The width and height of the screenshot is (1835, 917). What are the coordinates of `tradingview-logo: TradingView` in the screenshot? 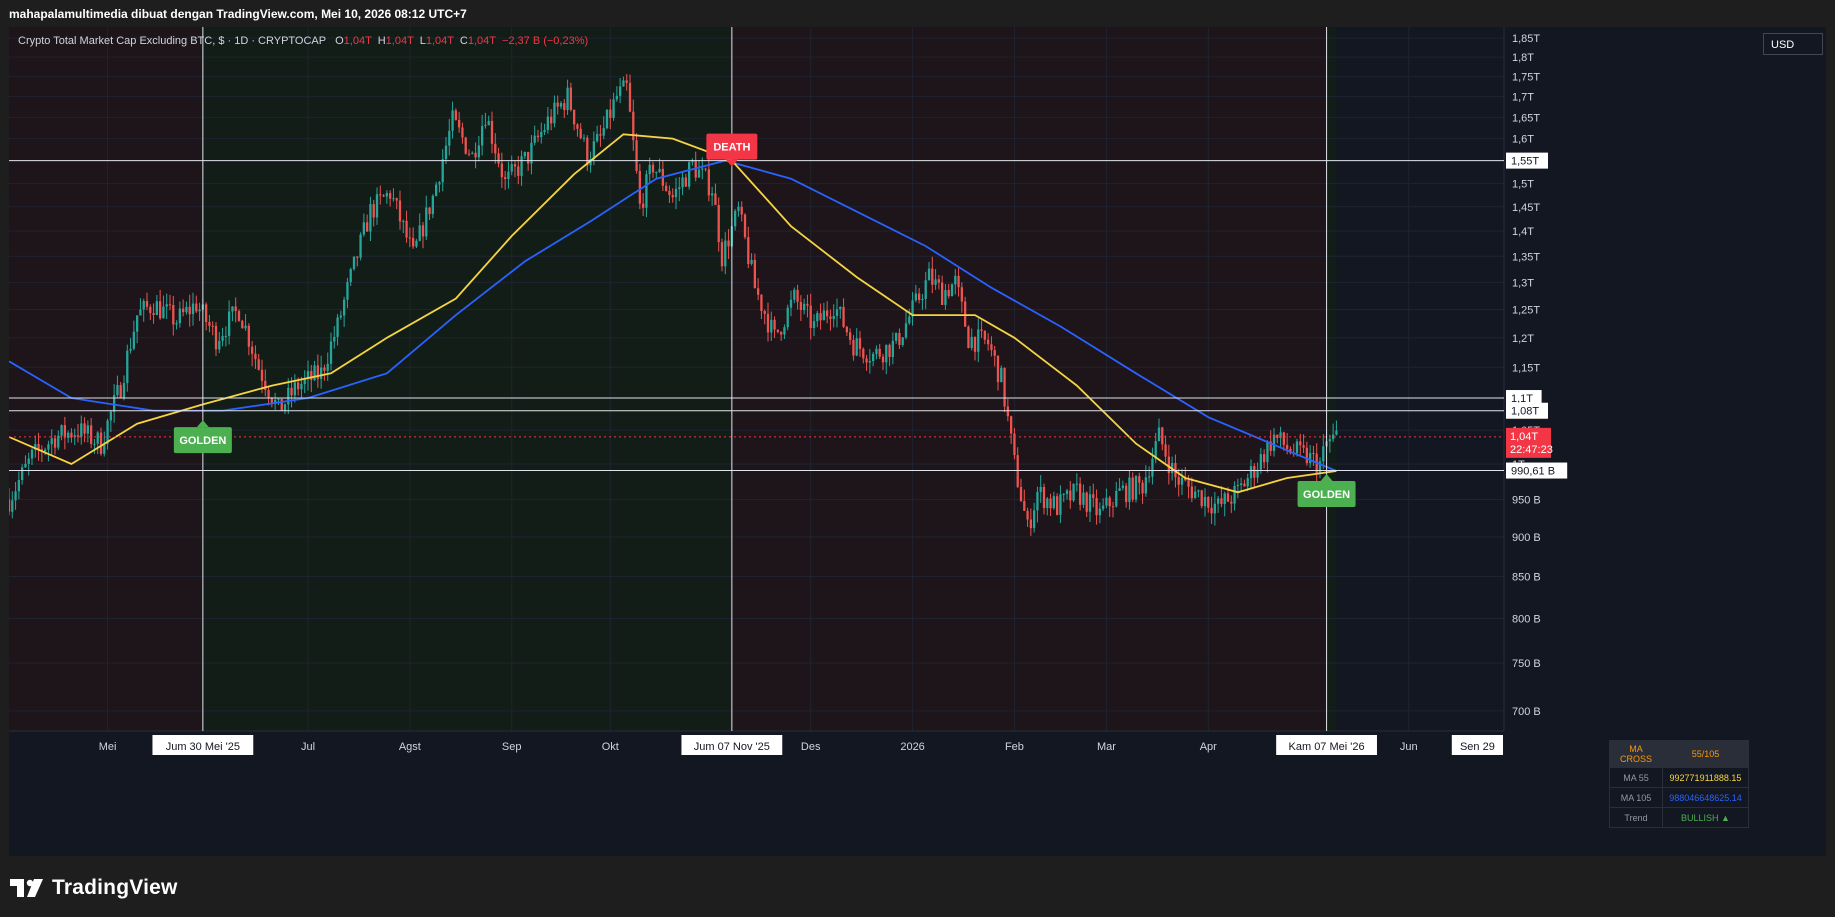 It's located at (94, 888).